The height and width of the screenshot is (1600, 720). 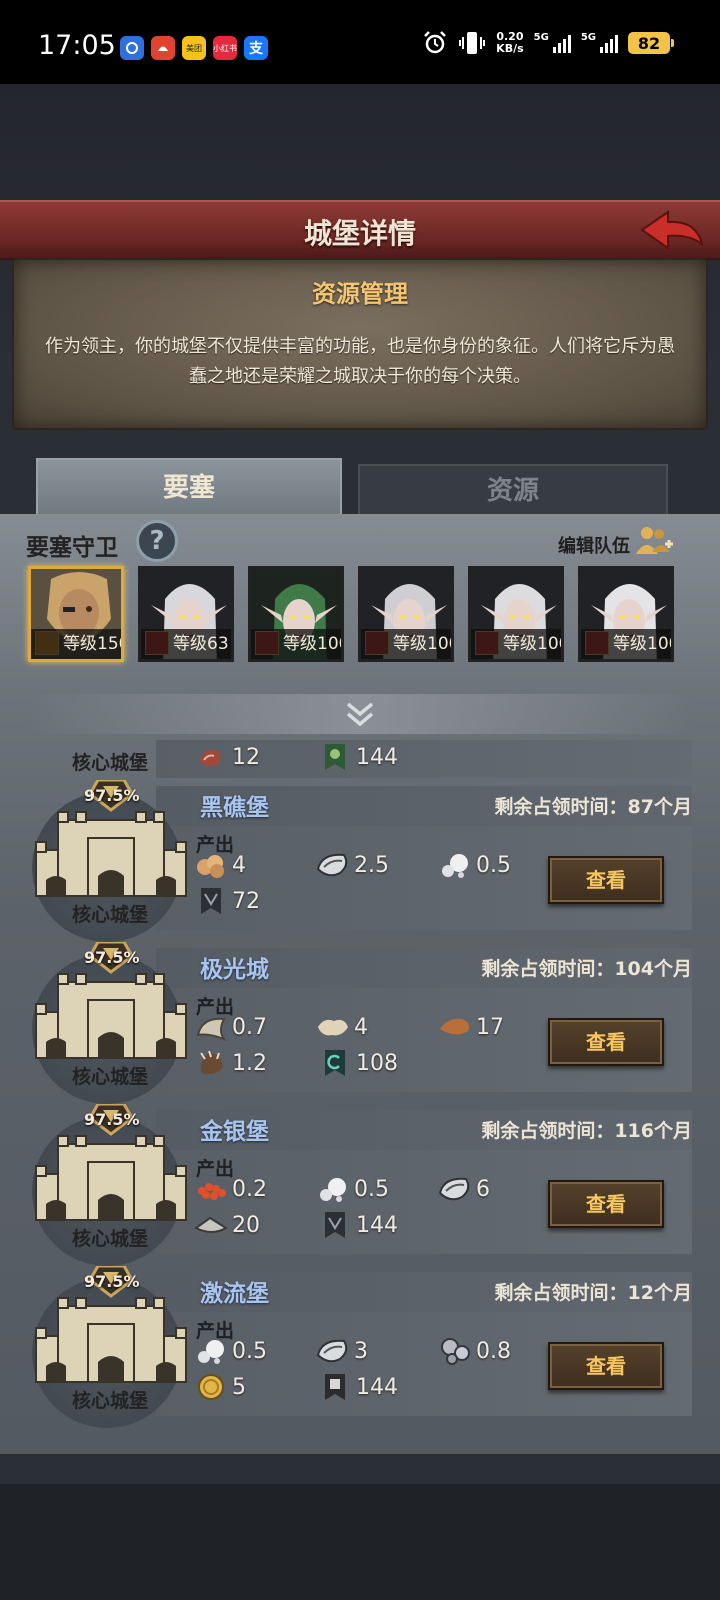 What do you see at coordinates (230, 1189) in the screenshot?
I see `resource-item: 0.2` at bounding box center [230, 1189].